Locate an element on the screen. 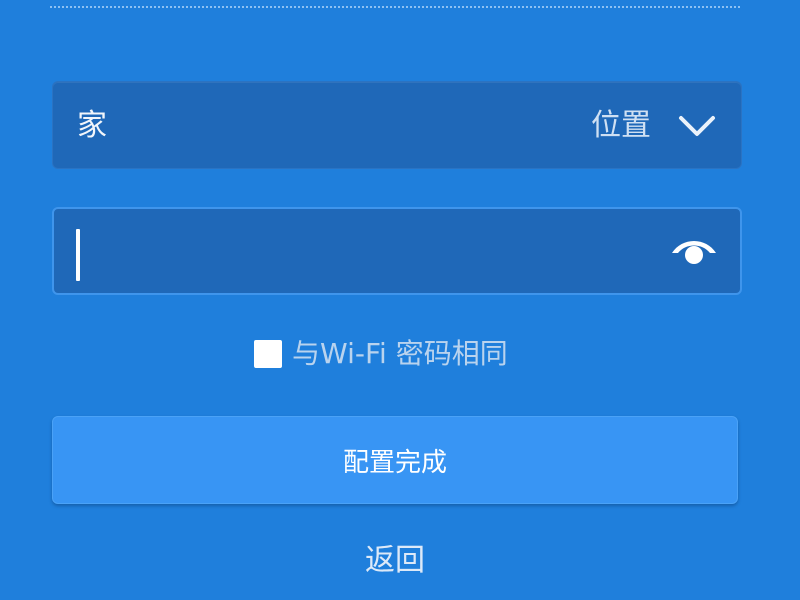 The image size is (800, 600). confirm-button: 配置完成 is located at coordinates (395, 460).